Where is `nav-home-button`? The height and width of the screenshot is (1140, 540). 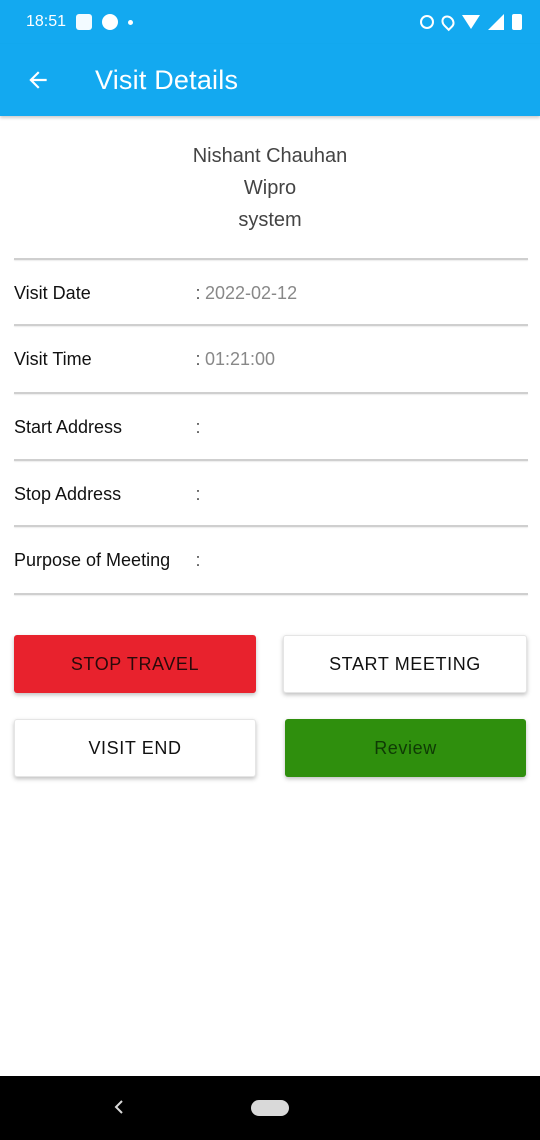 nav-home-button is located at coordinates (270, 1108).